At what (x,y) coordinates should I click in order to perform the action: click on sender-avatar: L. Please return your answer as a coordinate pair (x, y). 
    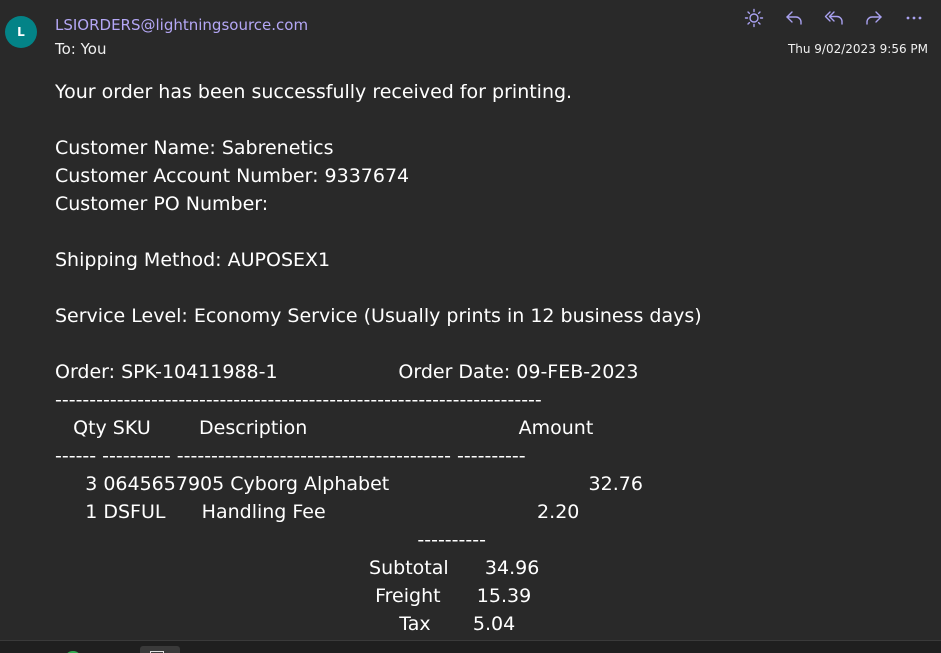
    Looking at the image, I should click on (21, 32).